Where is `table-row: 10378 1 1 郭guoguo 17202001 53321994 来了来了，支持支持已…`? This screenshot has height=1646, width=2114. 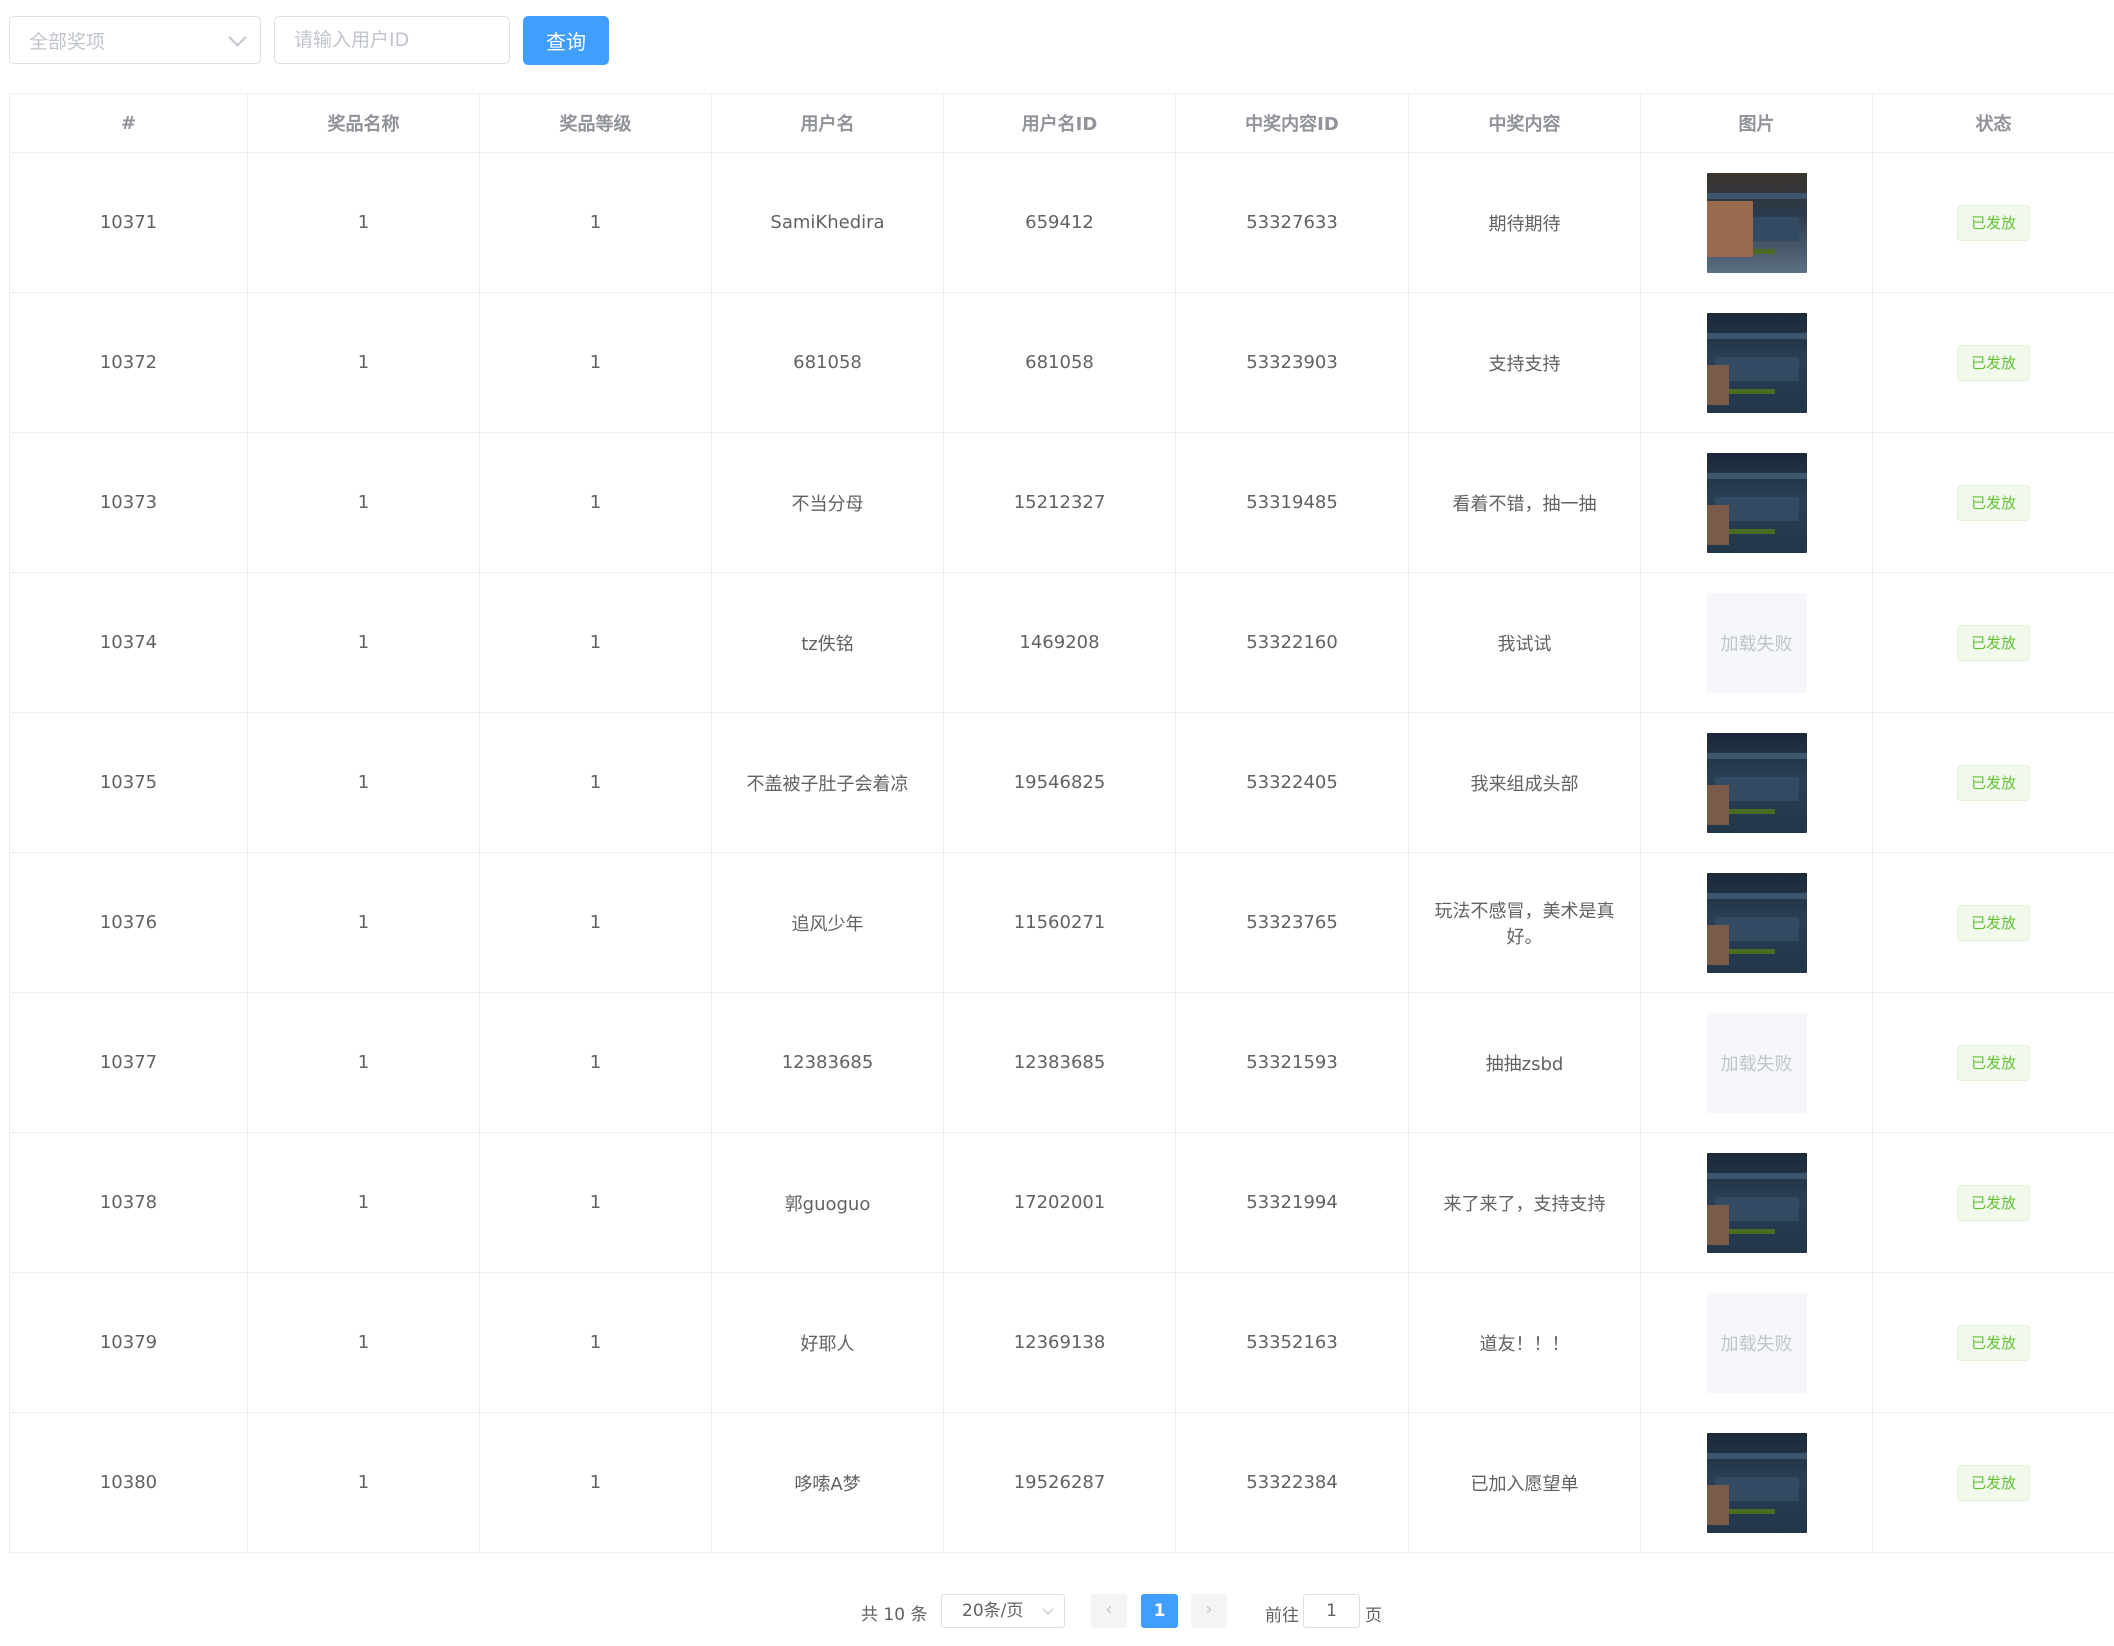 table-row: 10378 1 1 郭guoguo 17202001 53321994 来了来了，支持支持已… is located at coordinates (1061, 1202).